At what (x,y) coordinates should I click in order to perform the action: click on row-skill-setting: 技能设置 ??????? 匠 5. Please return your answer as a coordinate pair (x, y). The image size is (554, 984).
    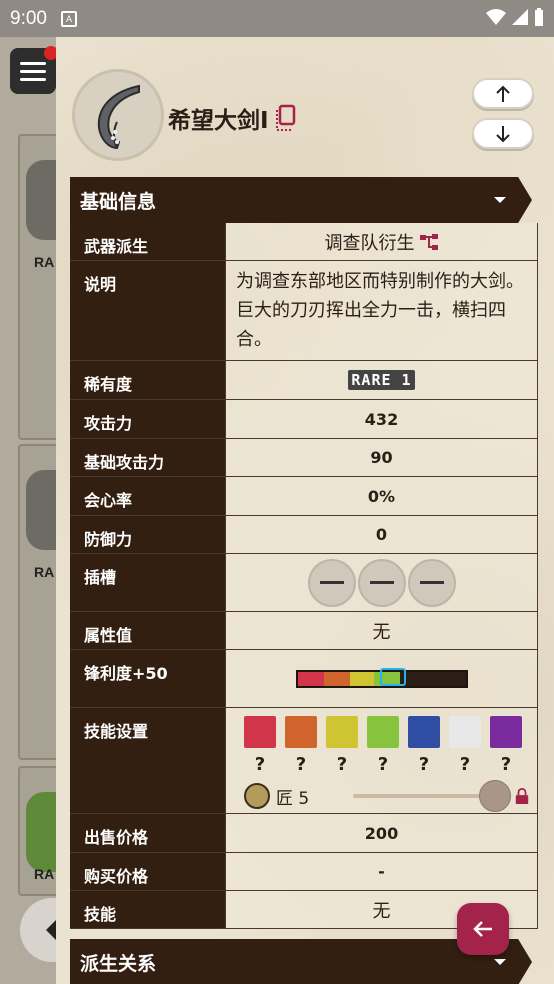
    Looking at the image, I should click on (304, 761).